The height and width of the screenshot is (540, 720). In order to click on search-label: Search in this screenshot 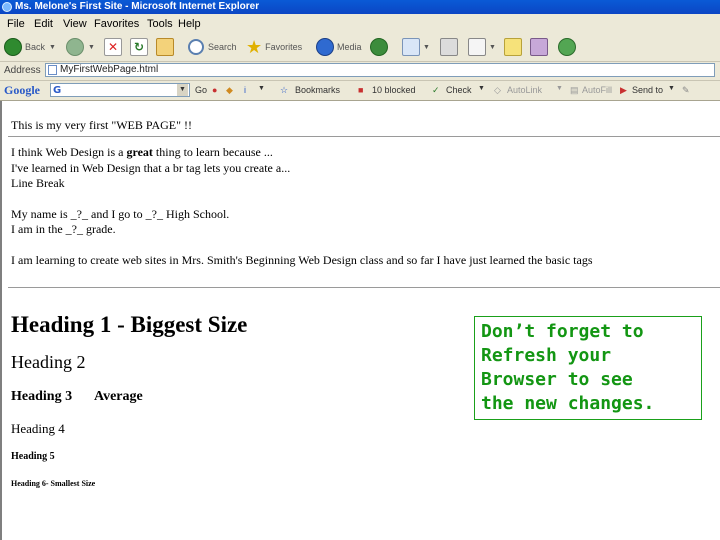, I will do `click(222, 47)`.